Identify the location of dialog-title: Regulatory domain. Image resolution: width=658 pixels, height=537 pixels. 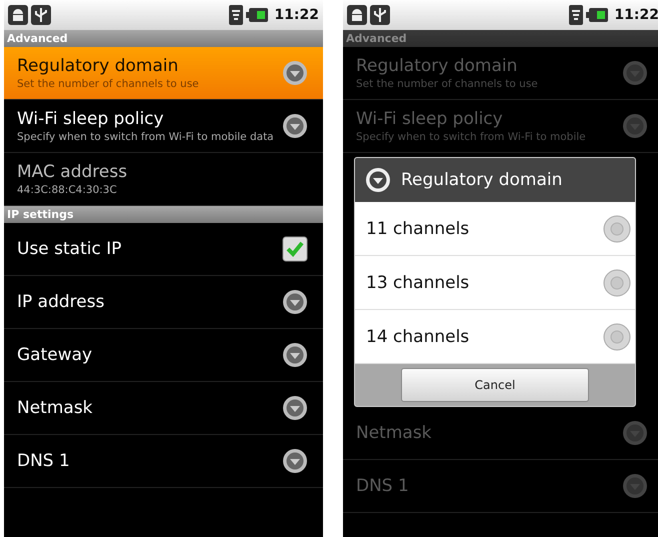
(481, 180).